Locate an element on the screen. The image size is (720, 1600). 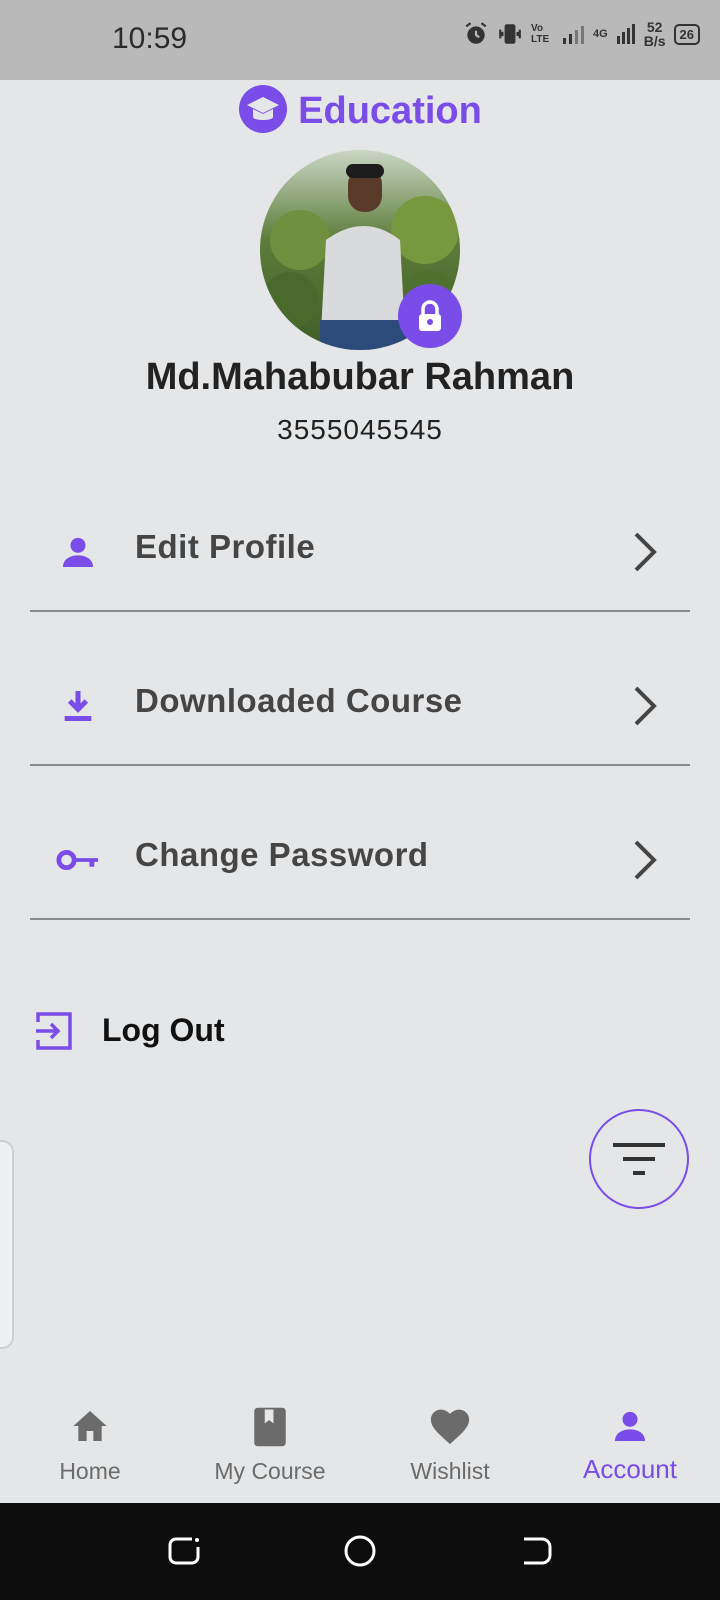
menu-item-label: Downloaded Course is located at coordinates (299, 700).